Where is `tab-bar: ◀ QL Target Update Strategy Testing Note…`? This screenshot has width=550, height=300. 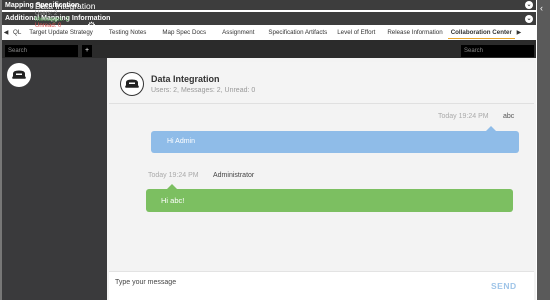
tab-bar: ◀ QL Target Update Strategy Testing Note… is located at coordinates (269, 32).